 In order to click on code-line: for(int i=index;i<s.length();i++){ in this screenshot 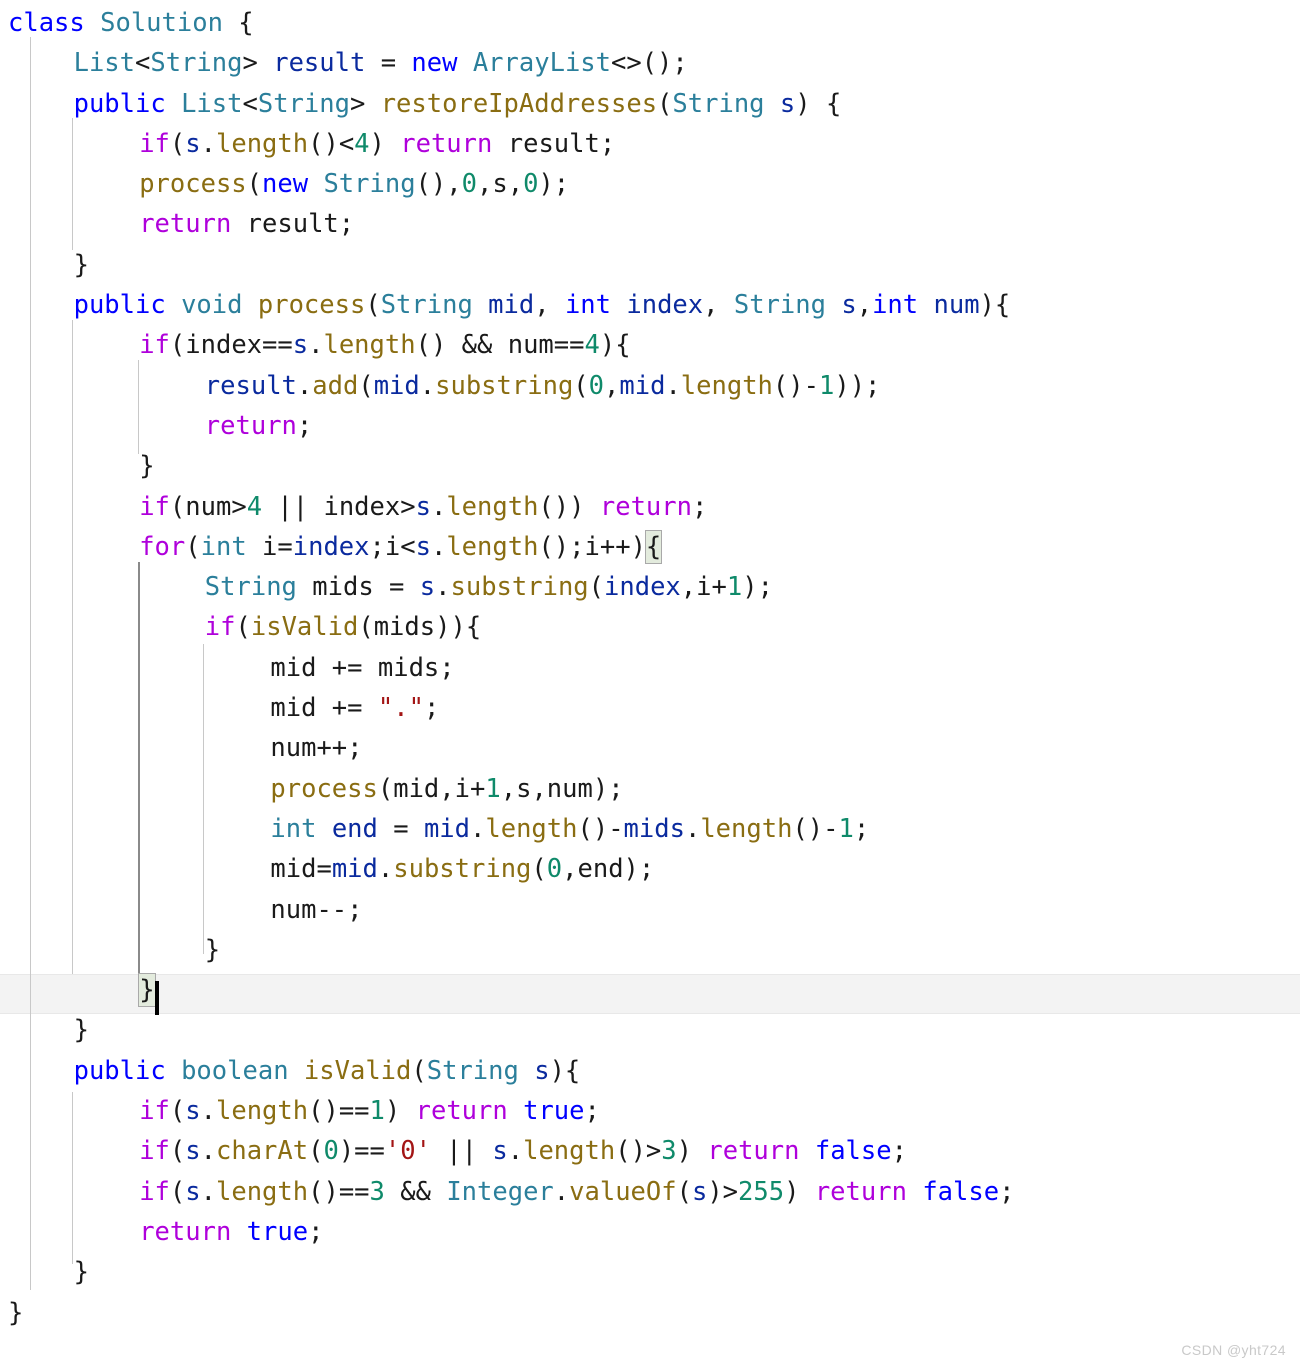, I will do `click(650, 547)`.